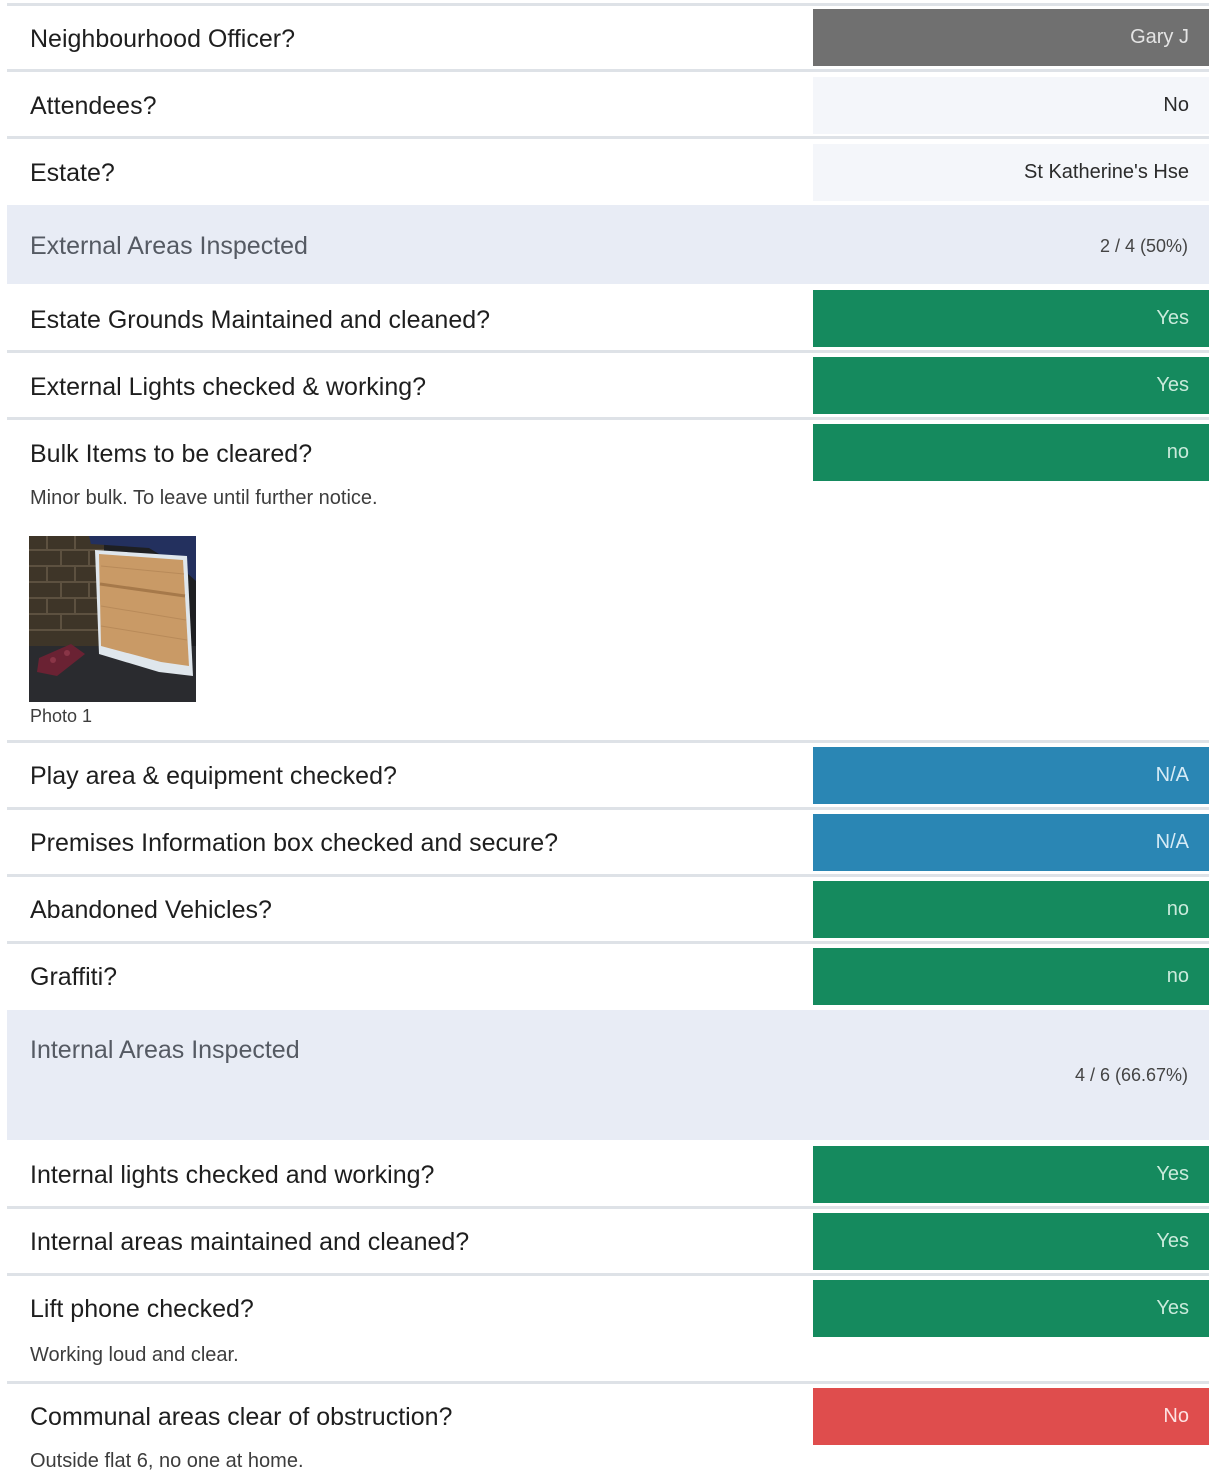 This screenshot has width=1209, height=1473. I want to click on photo-caption: Photo 1, so click(61, 716).